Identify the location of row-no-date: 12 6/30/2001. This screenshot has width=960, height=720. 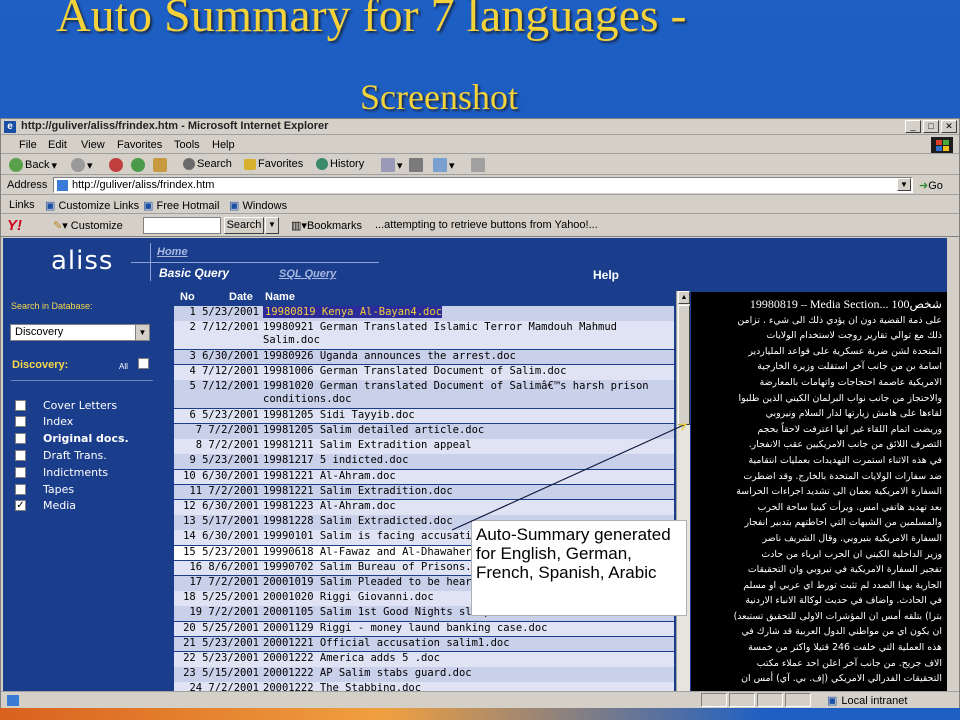
(221, 506).